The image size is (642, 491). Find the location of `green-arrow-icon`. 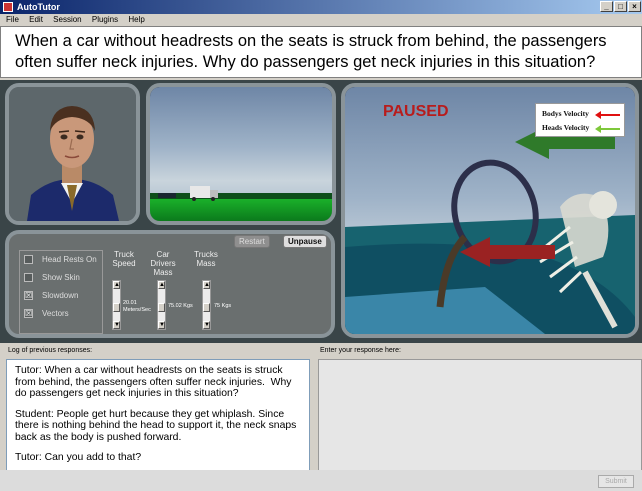

green-arrow-icon is located at coordinates (607, 129).